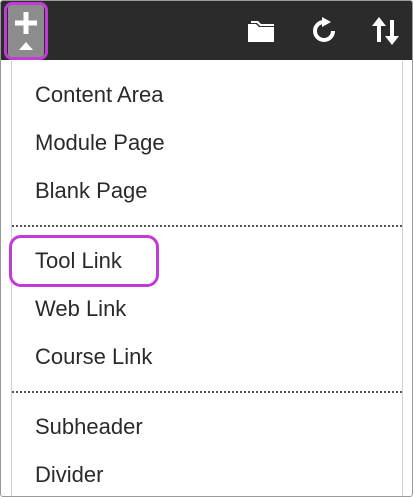  What do you see at coordinates (84, 261) in the screenshot?
I see `tool-link-highlight` at bounding box center [84, 261].